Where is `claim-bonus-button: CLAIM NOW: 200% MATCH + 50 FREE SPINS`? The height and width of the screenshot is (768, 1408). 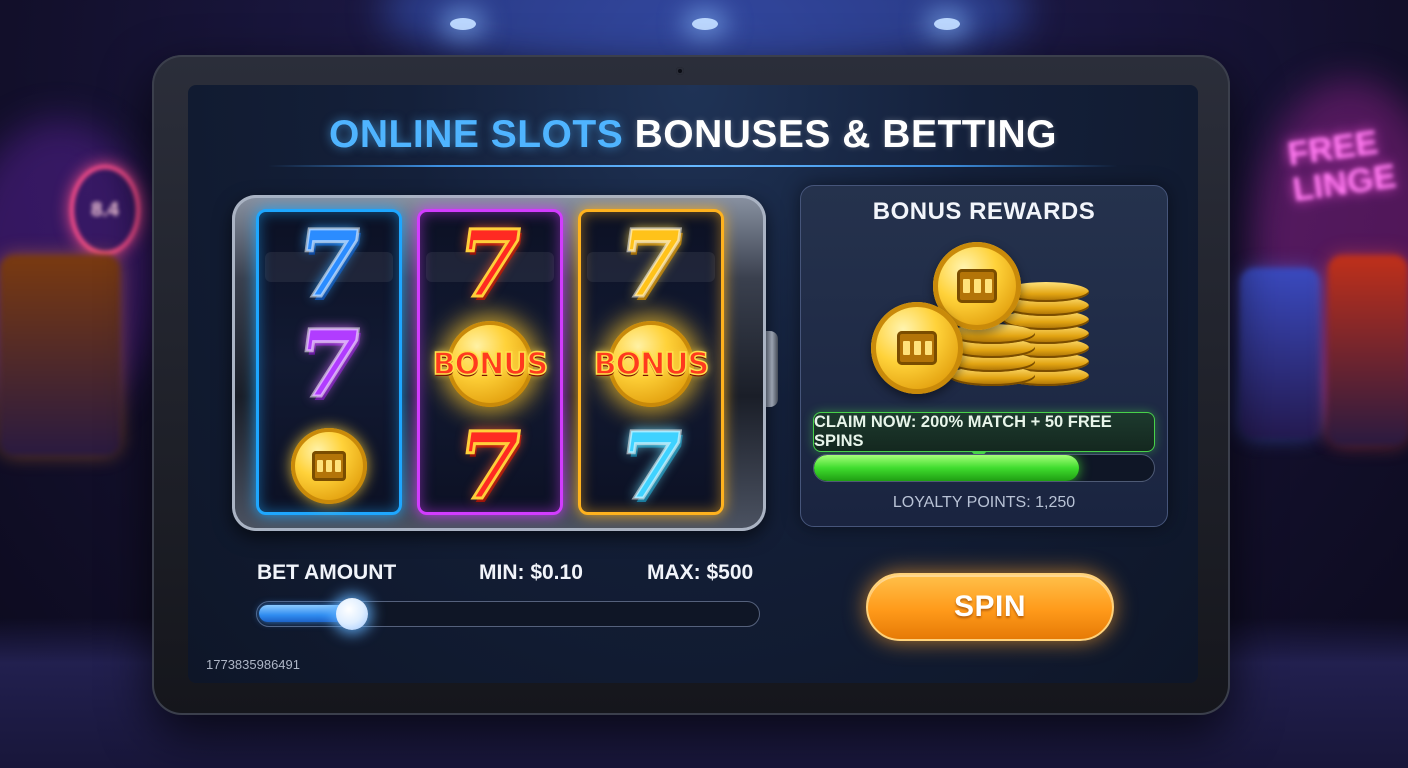 claim-bonus-button: CLAIM NOW: 200% MATCH + 50 FREE SPINS is located at coordinates (984, 432).